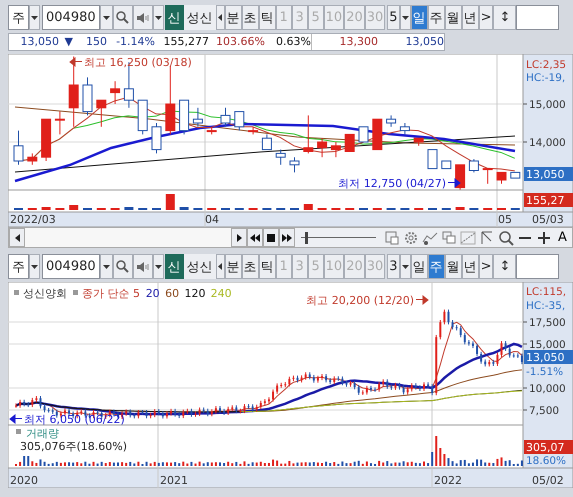 The image size is (573, 497). What do you see at coordinates (548, 219) in the screenshot?
I see `time-axis-label: 05/03` at bounding box center [548, 219].